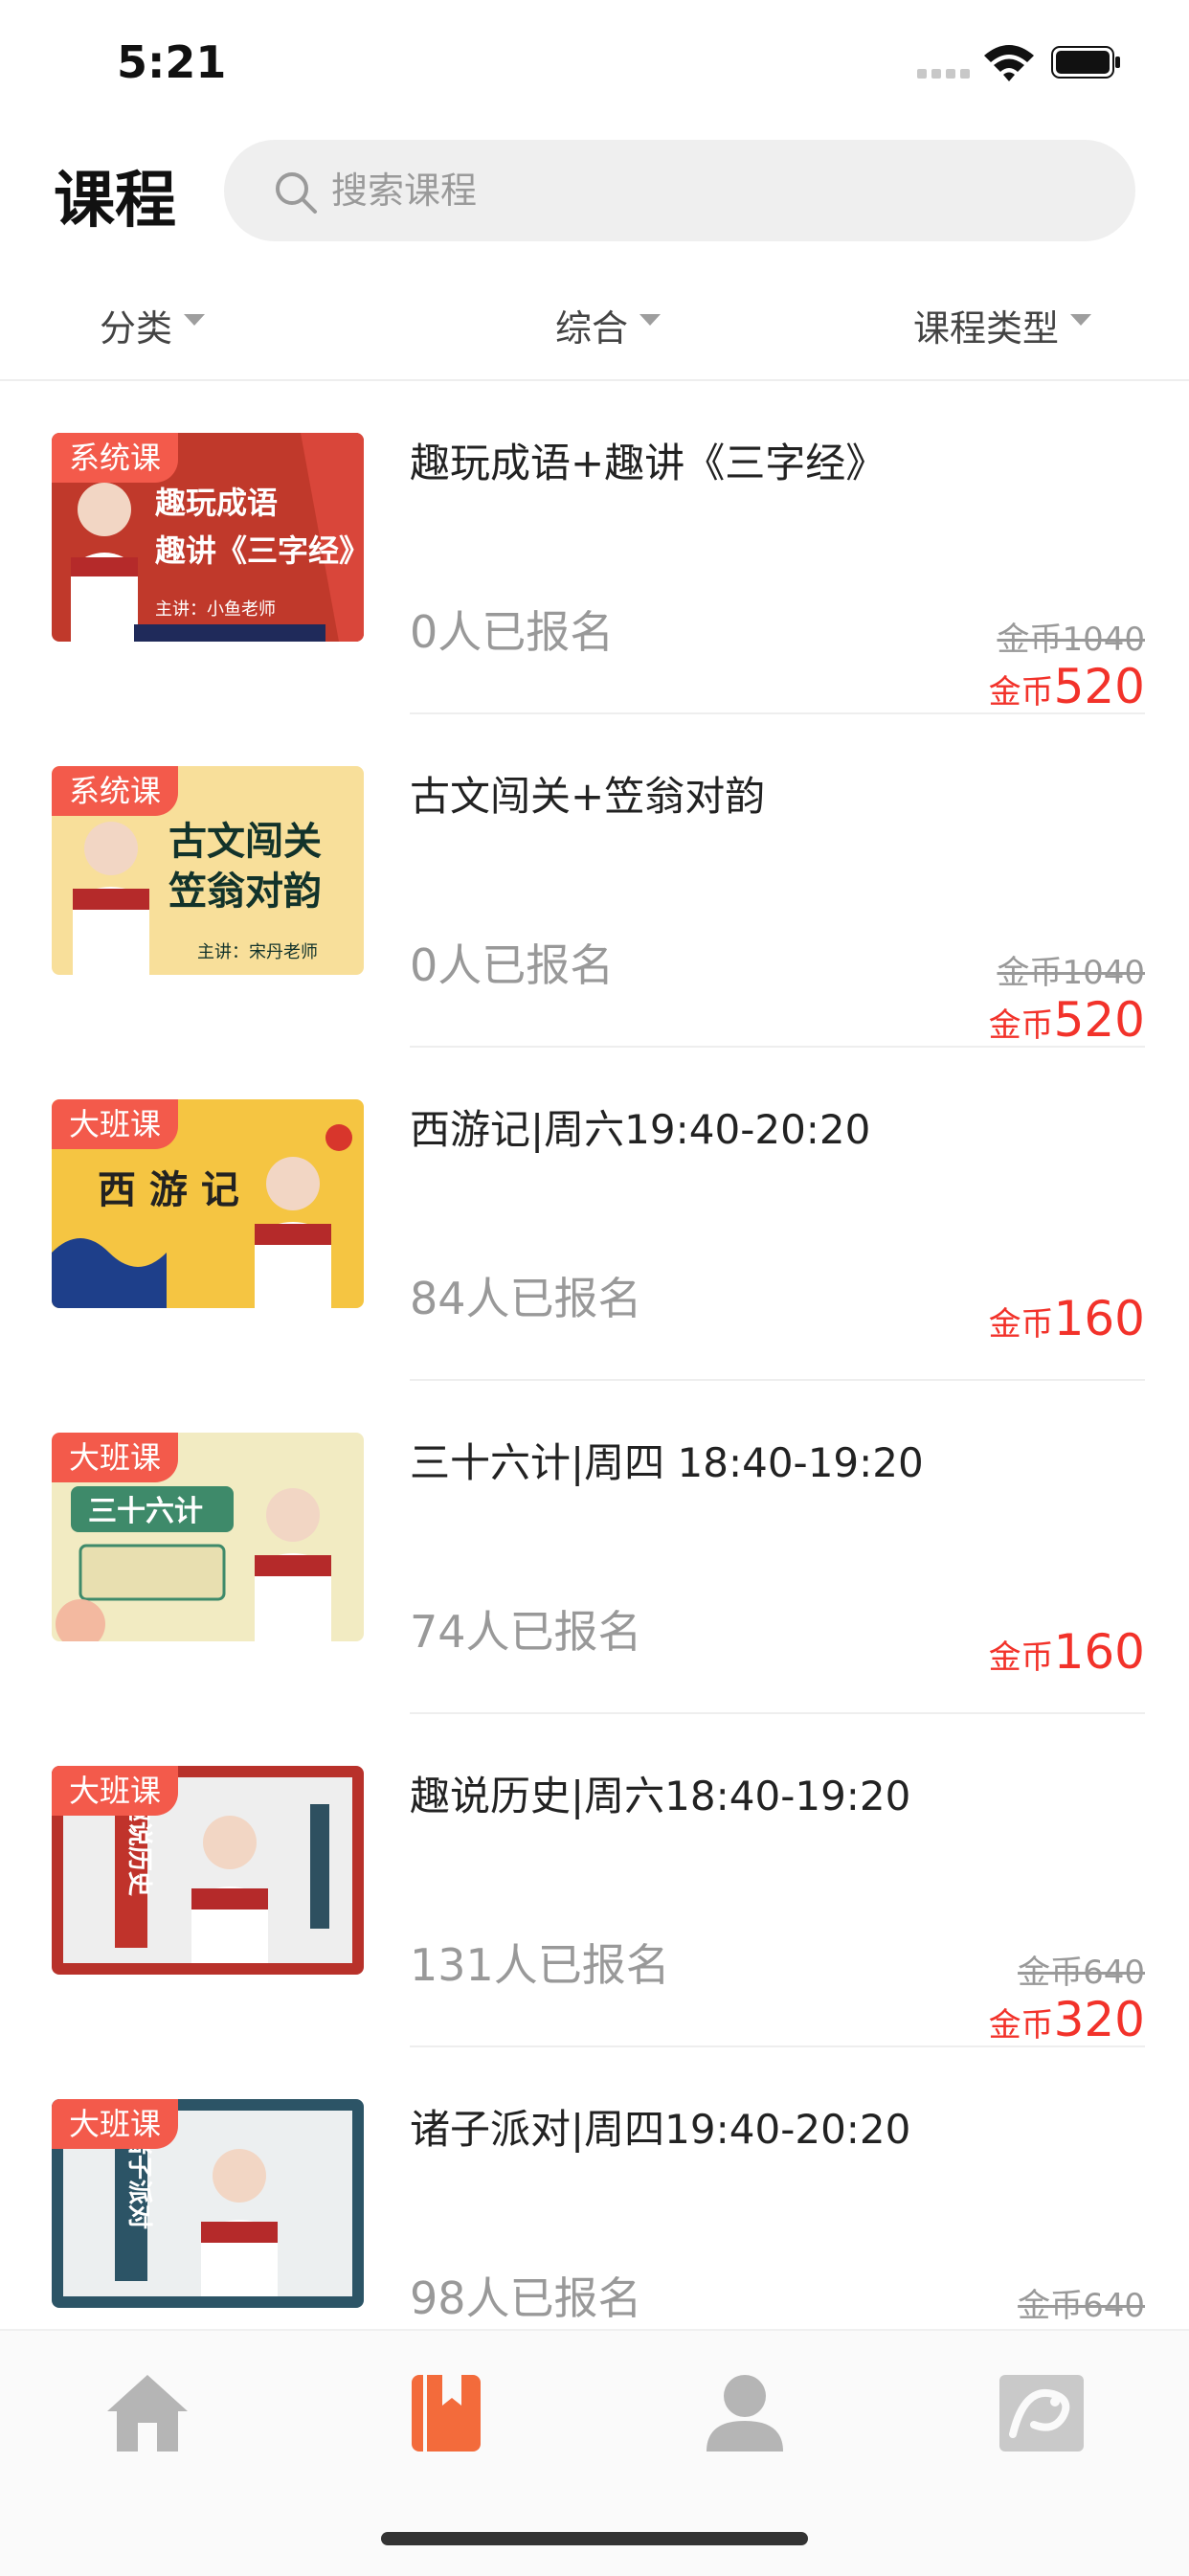 This screenshot has width=1189, height=2576. What do you see at coordinates (1085, 62) in the screenshot?
I see `battery-icon` at bounding box center [1085, 62].